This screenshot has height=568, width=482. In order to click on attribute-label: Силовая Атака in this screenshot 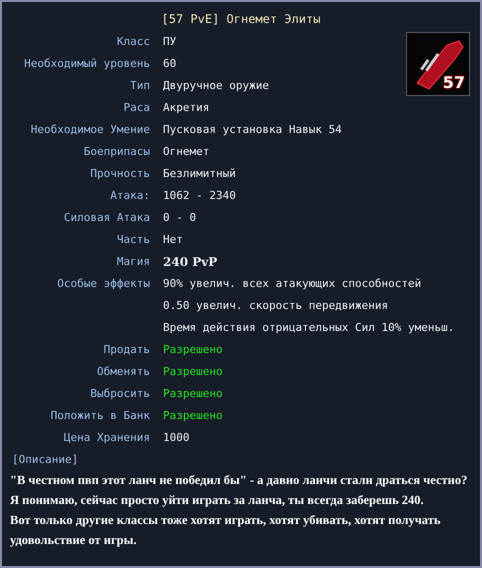, I will do `click(106, 218)`.